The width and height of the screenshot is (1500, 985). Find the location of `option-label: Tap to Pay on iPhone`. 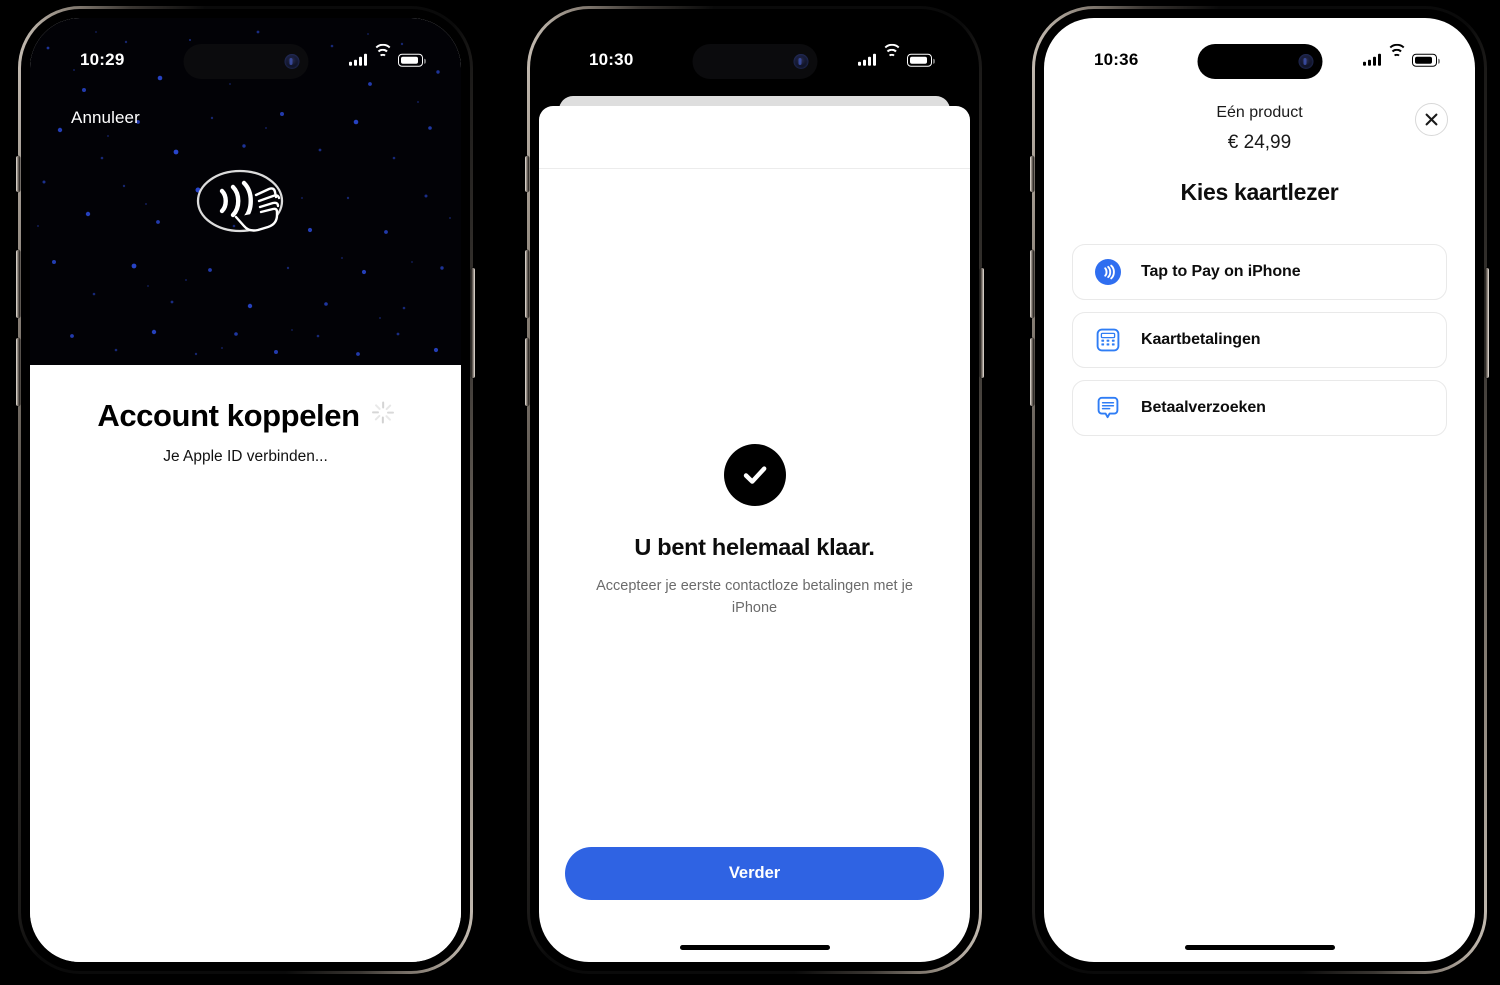

option-label: Tap to Pay on iPhone is located at coordinates (1221, 271).